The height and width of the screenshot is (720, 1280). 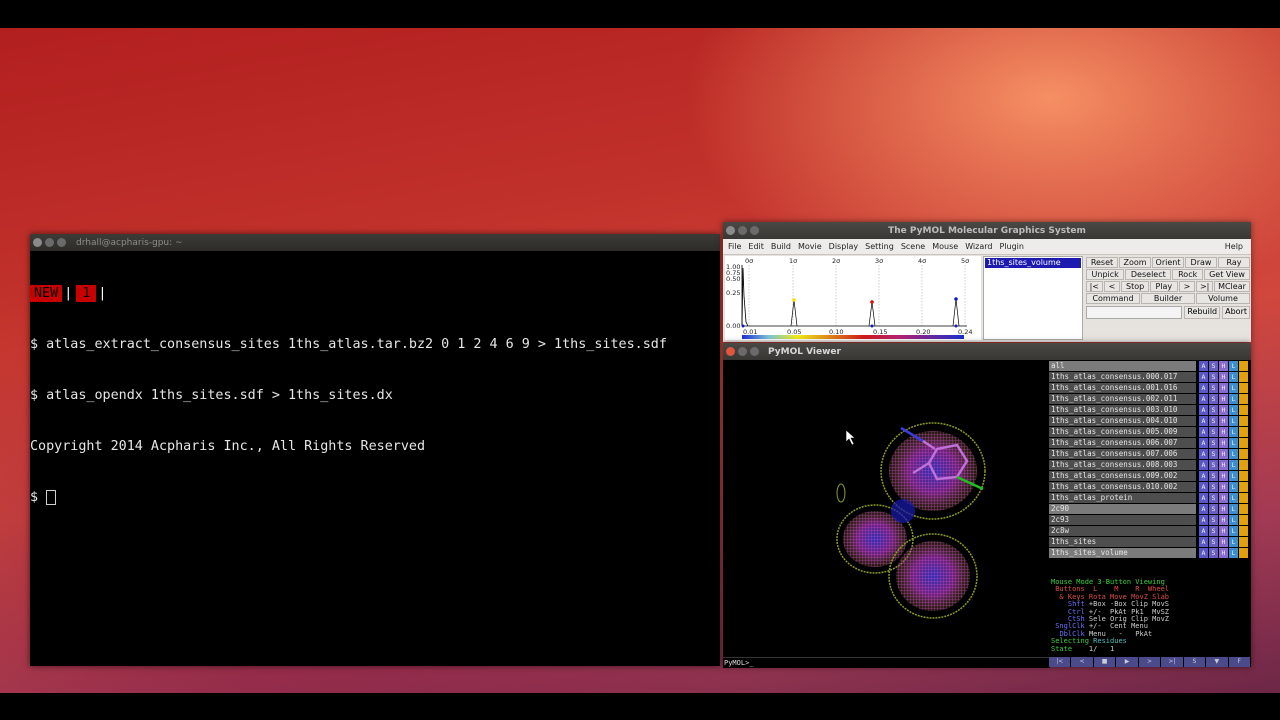 I want to click on object-row: 1ths_atlas_consensus.001.016 A S H L, so click(x=1150, y=388).